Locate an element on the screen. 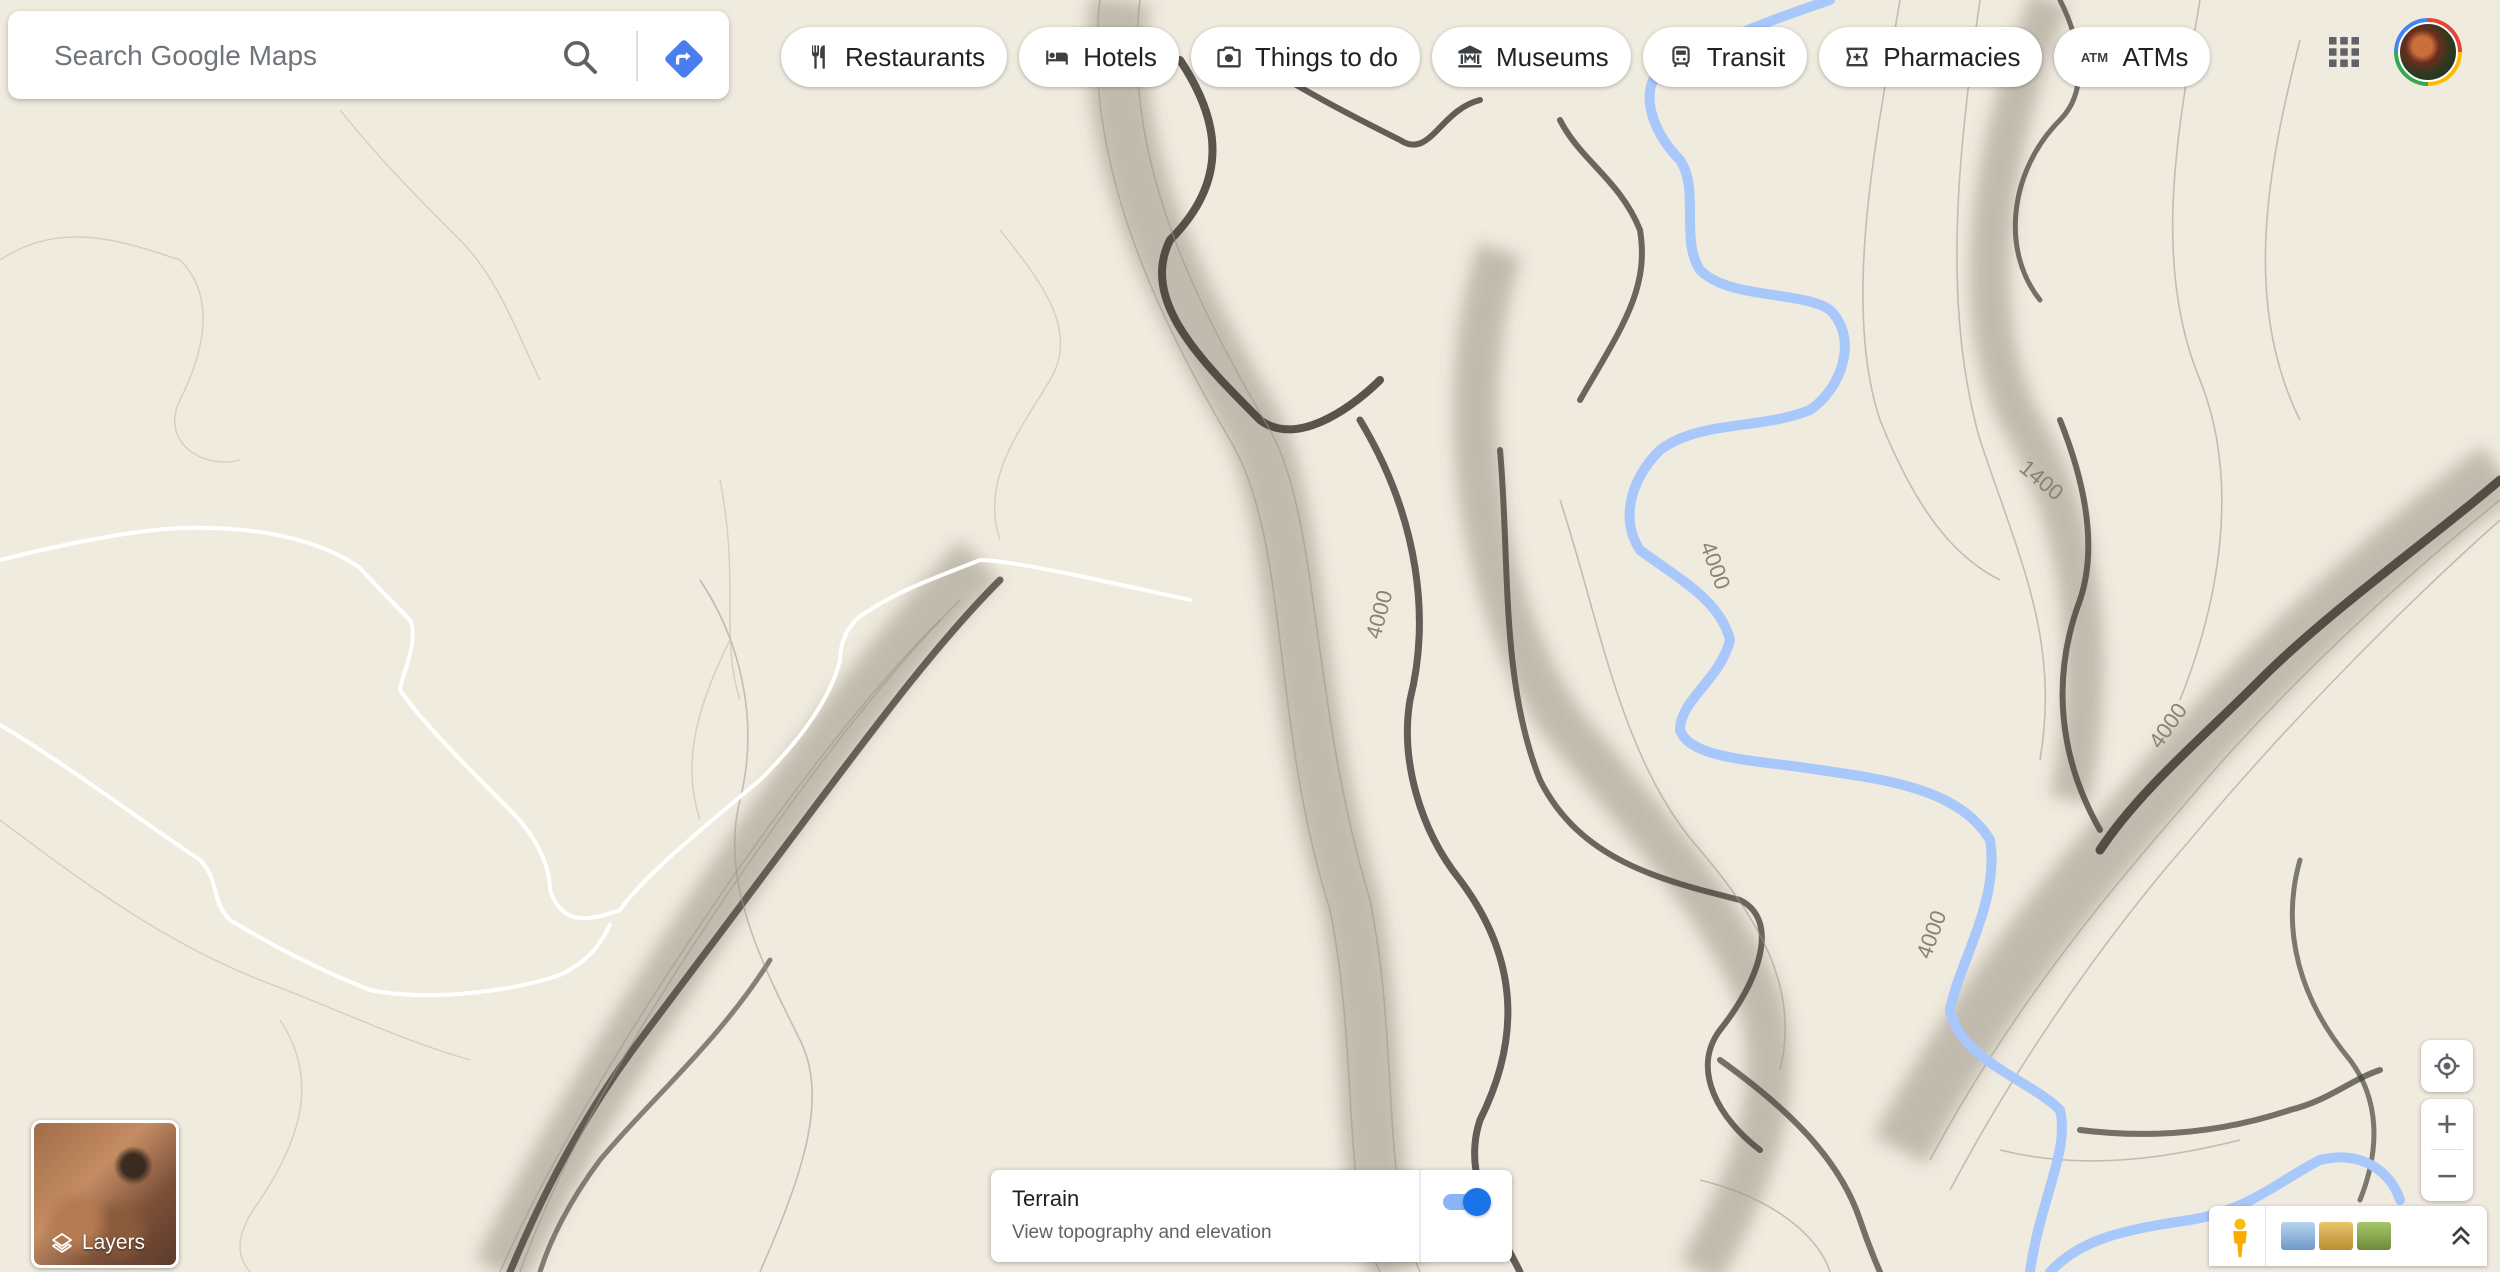 Image resolution: width=2500 pixels, height=1272 pixels. terrain-toggle is located at coordinates (1468, 1202).